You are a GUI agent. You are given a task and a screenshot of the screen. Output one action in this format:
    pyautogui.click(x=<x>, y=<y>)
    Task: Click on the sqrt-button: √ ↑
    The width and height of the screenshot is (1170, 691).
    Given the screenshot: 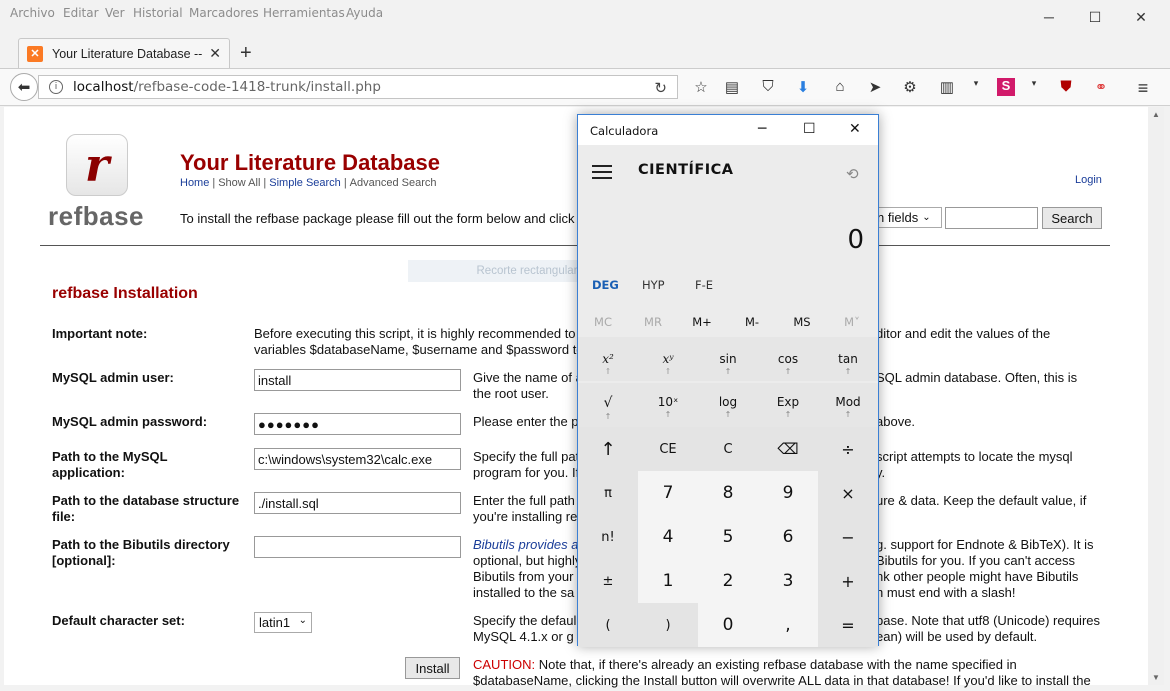 What is the action you would take?
    pyautogui.click(x=608, y=408)
    